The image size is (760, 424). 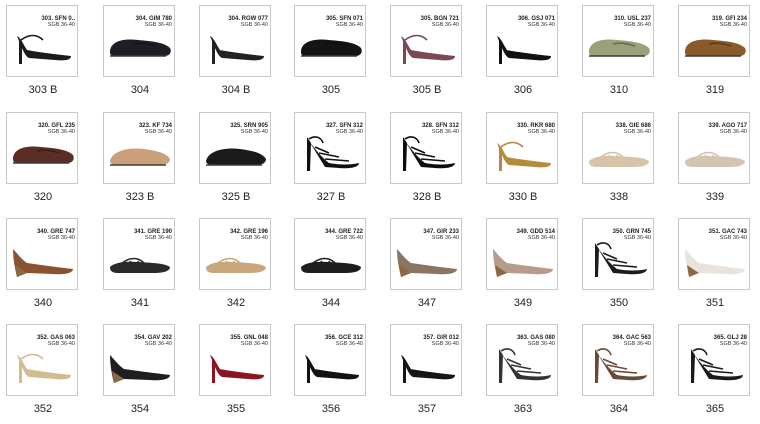 I want to click on product-label: 305, so click(x=331, y=90).